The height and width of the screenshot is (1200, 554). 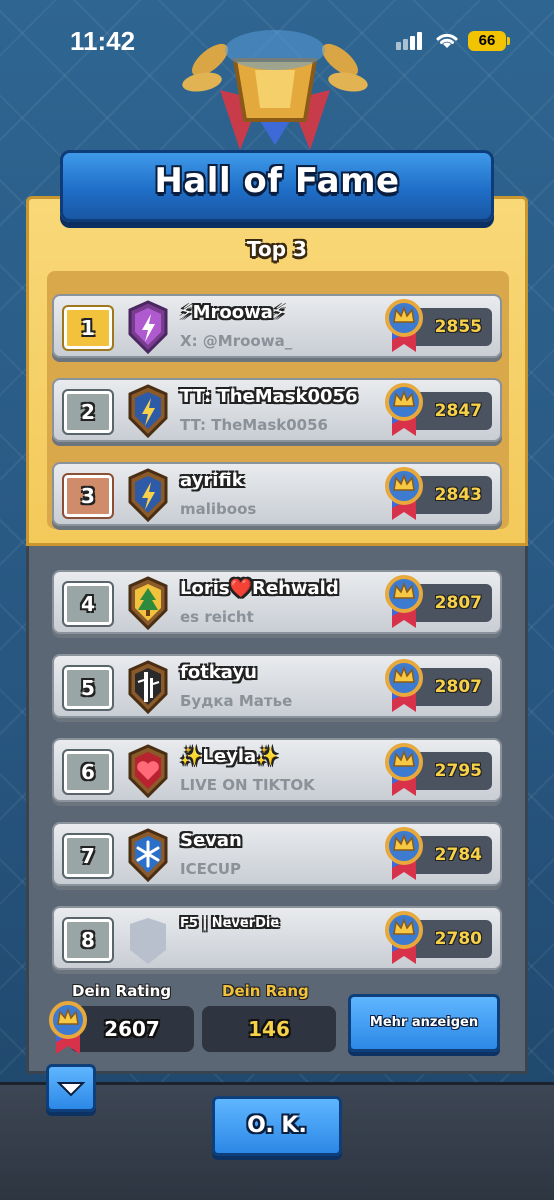 I want to click on leaderboard-row-3: 3 ayrifik maliboos 2843, so click(x=277, y=494).